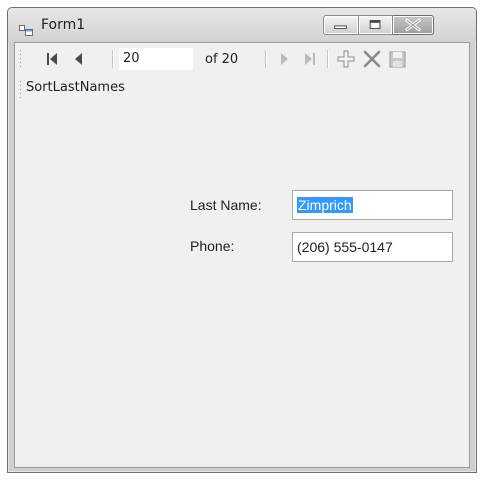  I want to click on add-new-button, so click(346, 59).